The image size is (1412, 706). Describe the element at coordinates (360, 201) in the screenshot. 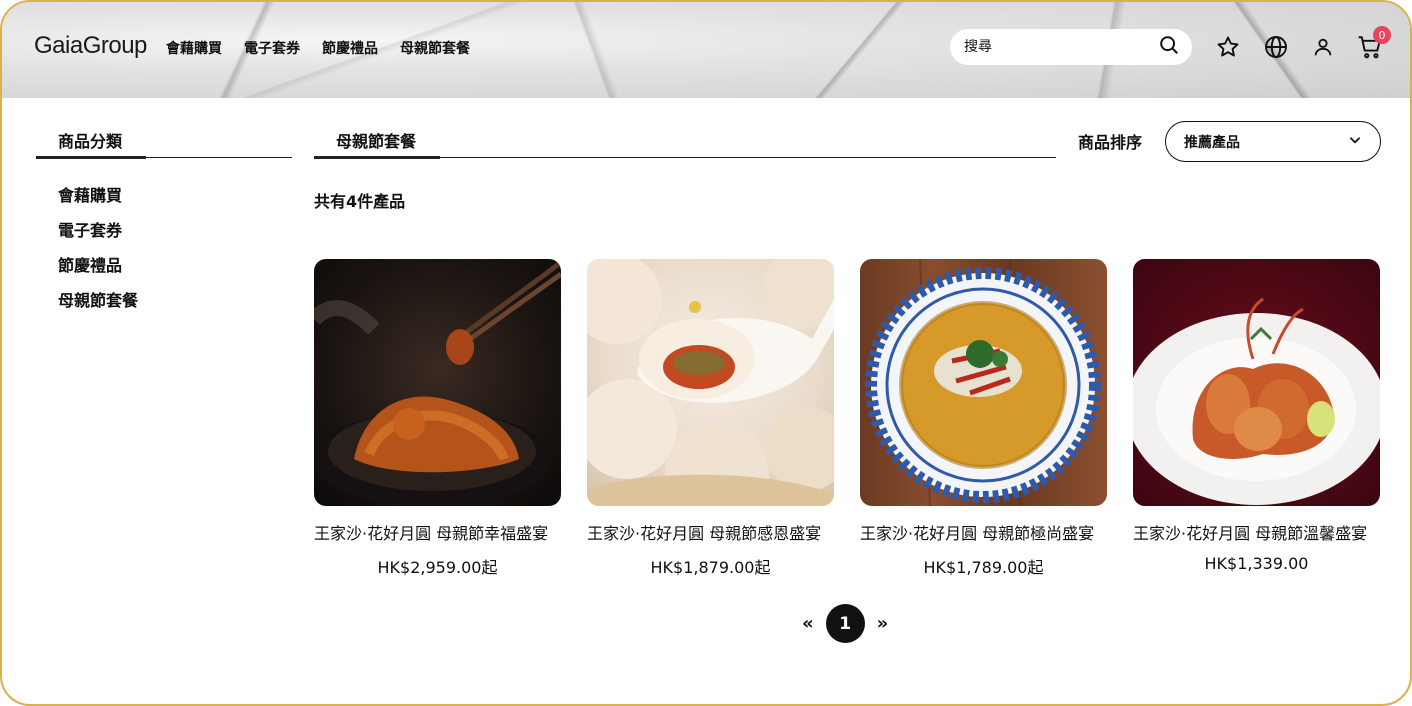

I see `product-count: 共有4件產品` at that location.